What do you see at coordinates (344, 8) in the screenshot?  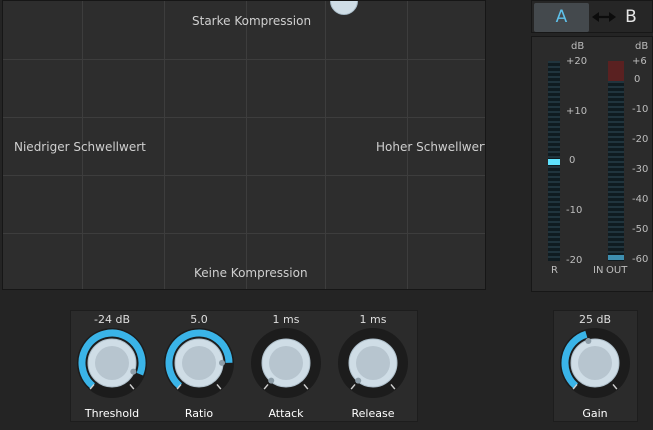 I see `pad-handle` at bounding box center [344, 8].